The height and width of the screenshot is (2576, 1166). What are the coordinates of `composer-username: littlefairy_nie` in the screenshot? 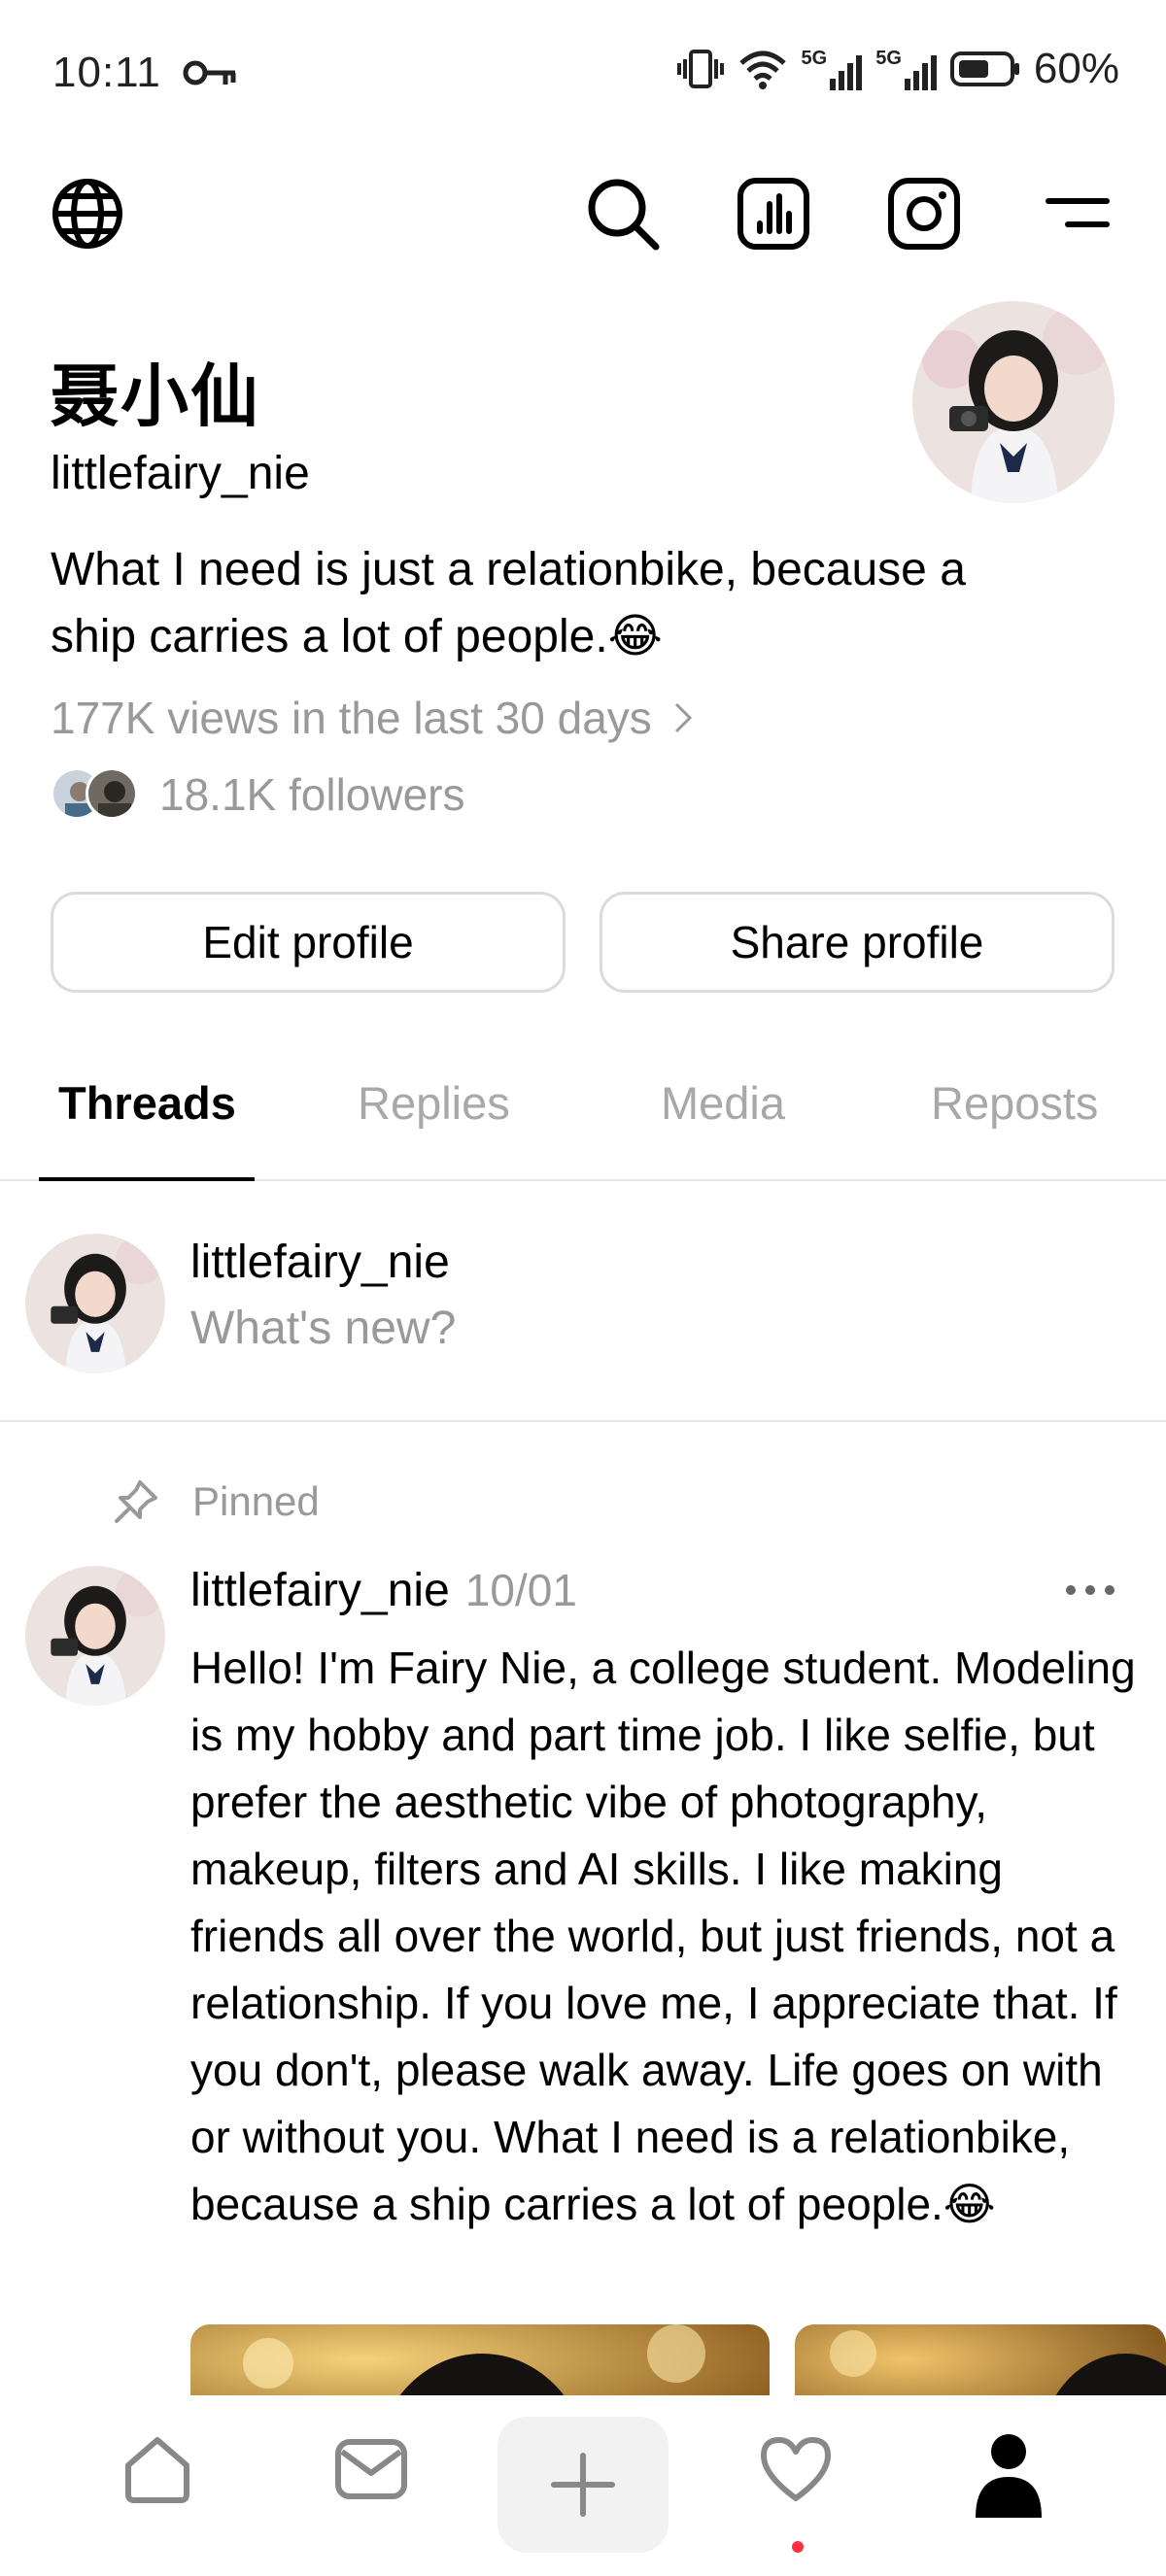 It's located at (320, 1262).